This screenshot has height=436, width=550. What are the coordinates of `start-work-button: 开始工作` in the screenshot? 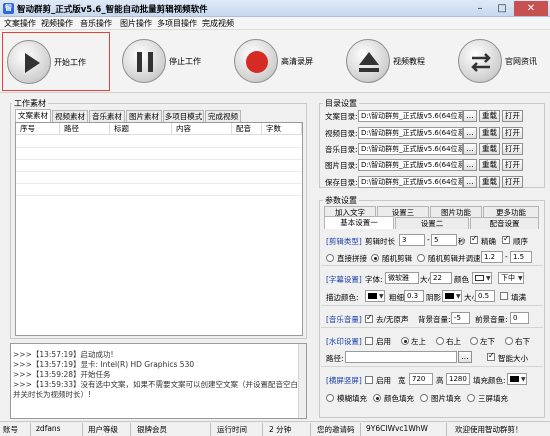 It's located at (56, 61).